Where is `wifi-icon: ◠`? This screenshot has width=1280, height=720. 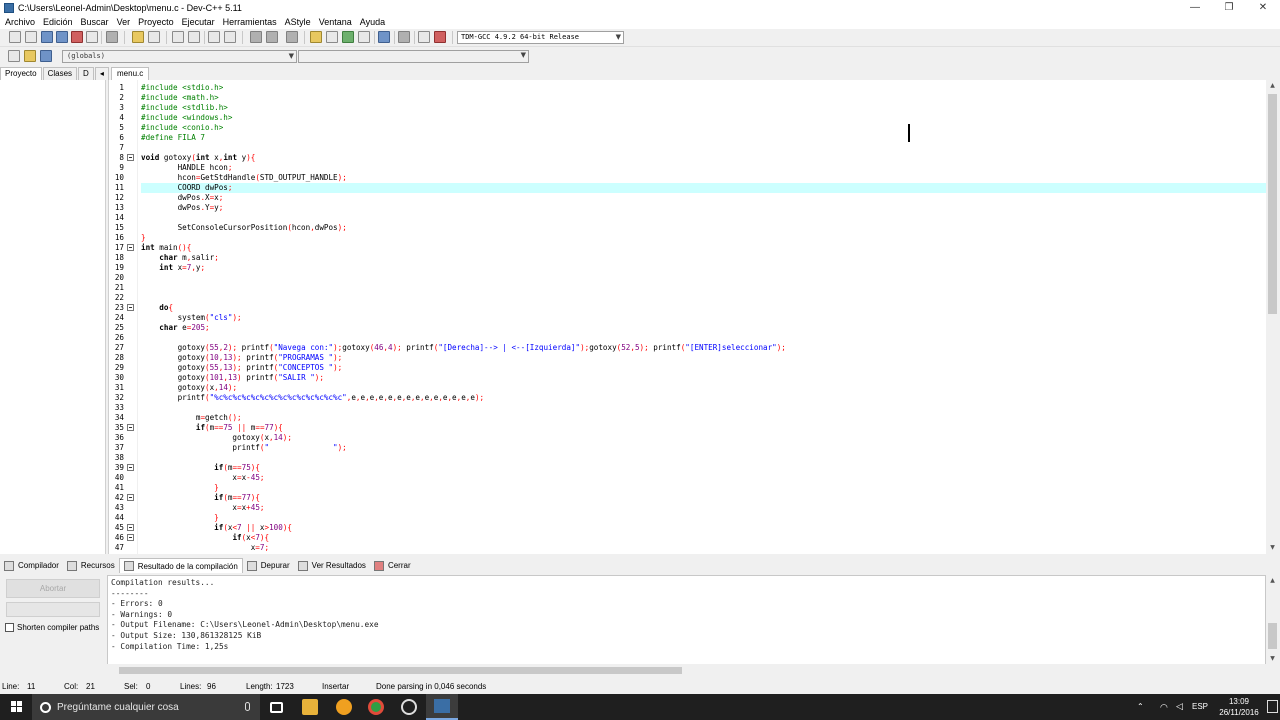
wifi-icon: ◠ is located at coordinates (1164, 707).